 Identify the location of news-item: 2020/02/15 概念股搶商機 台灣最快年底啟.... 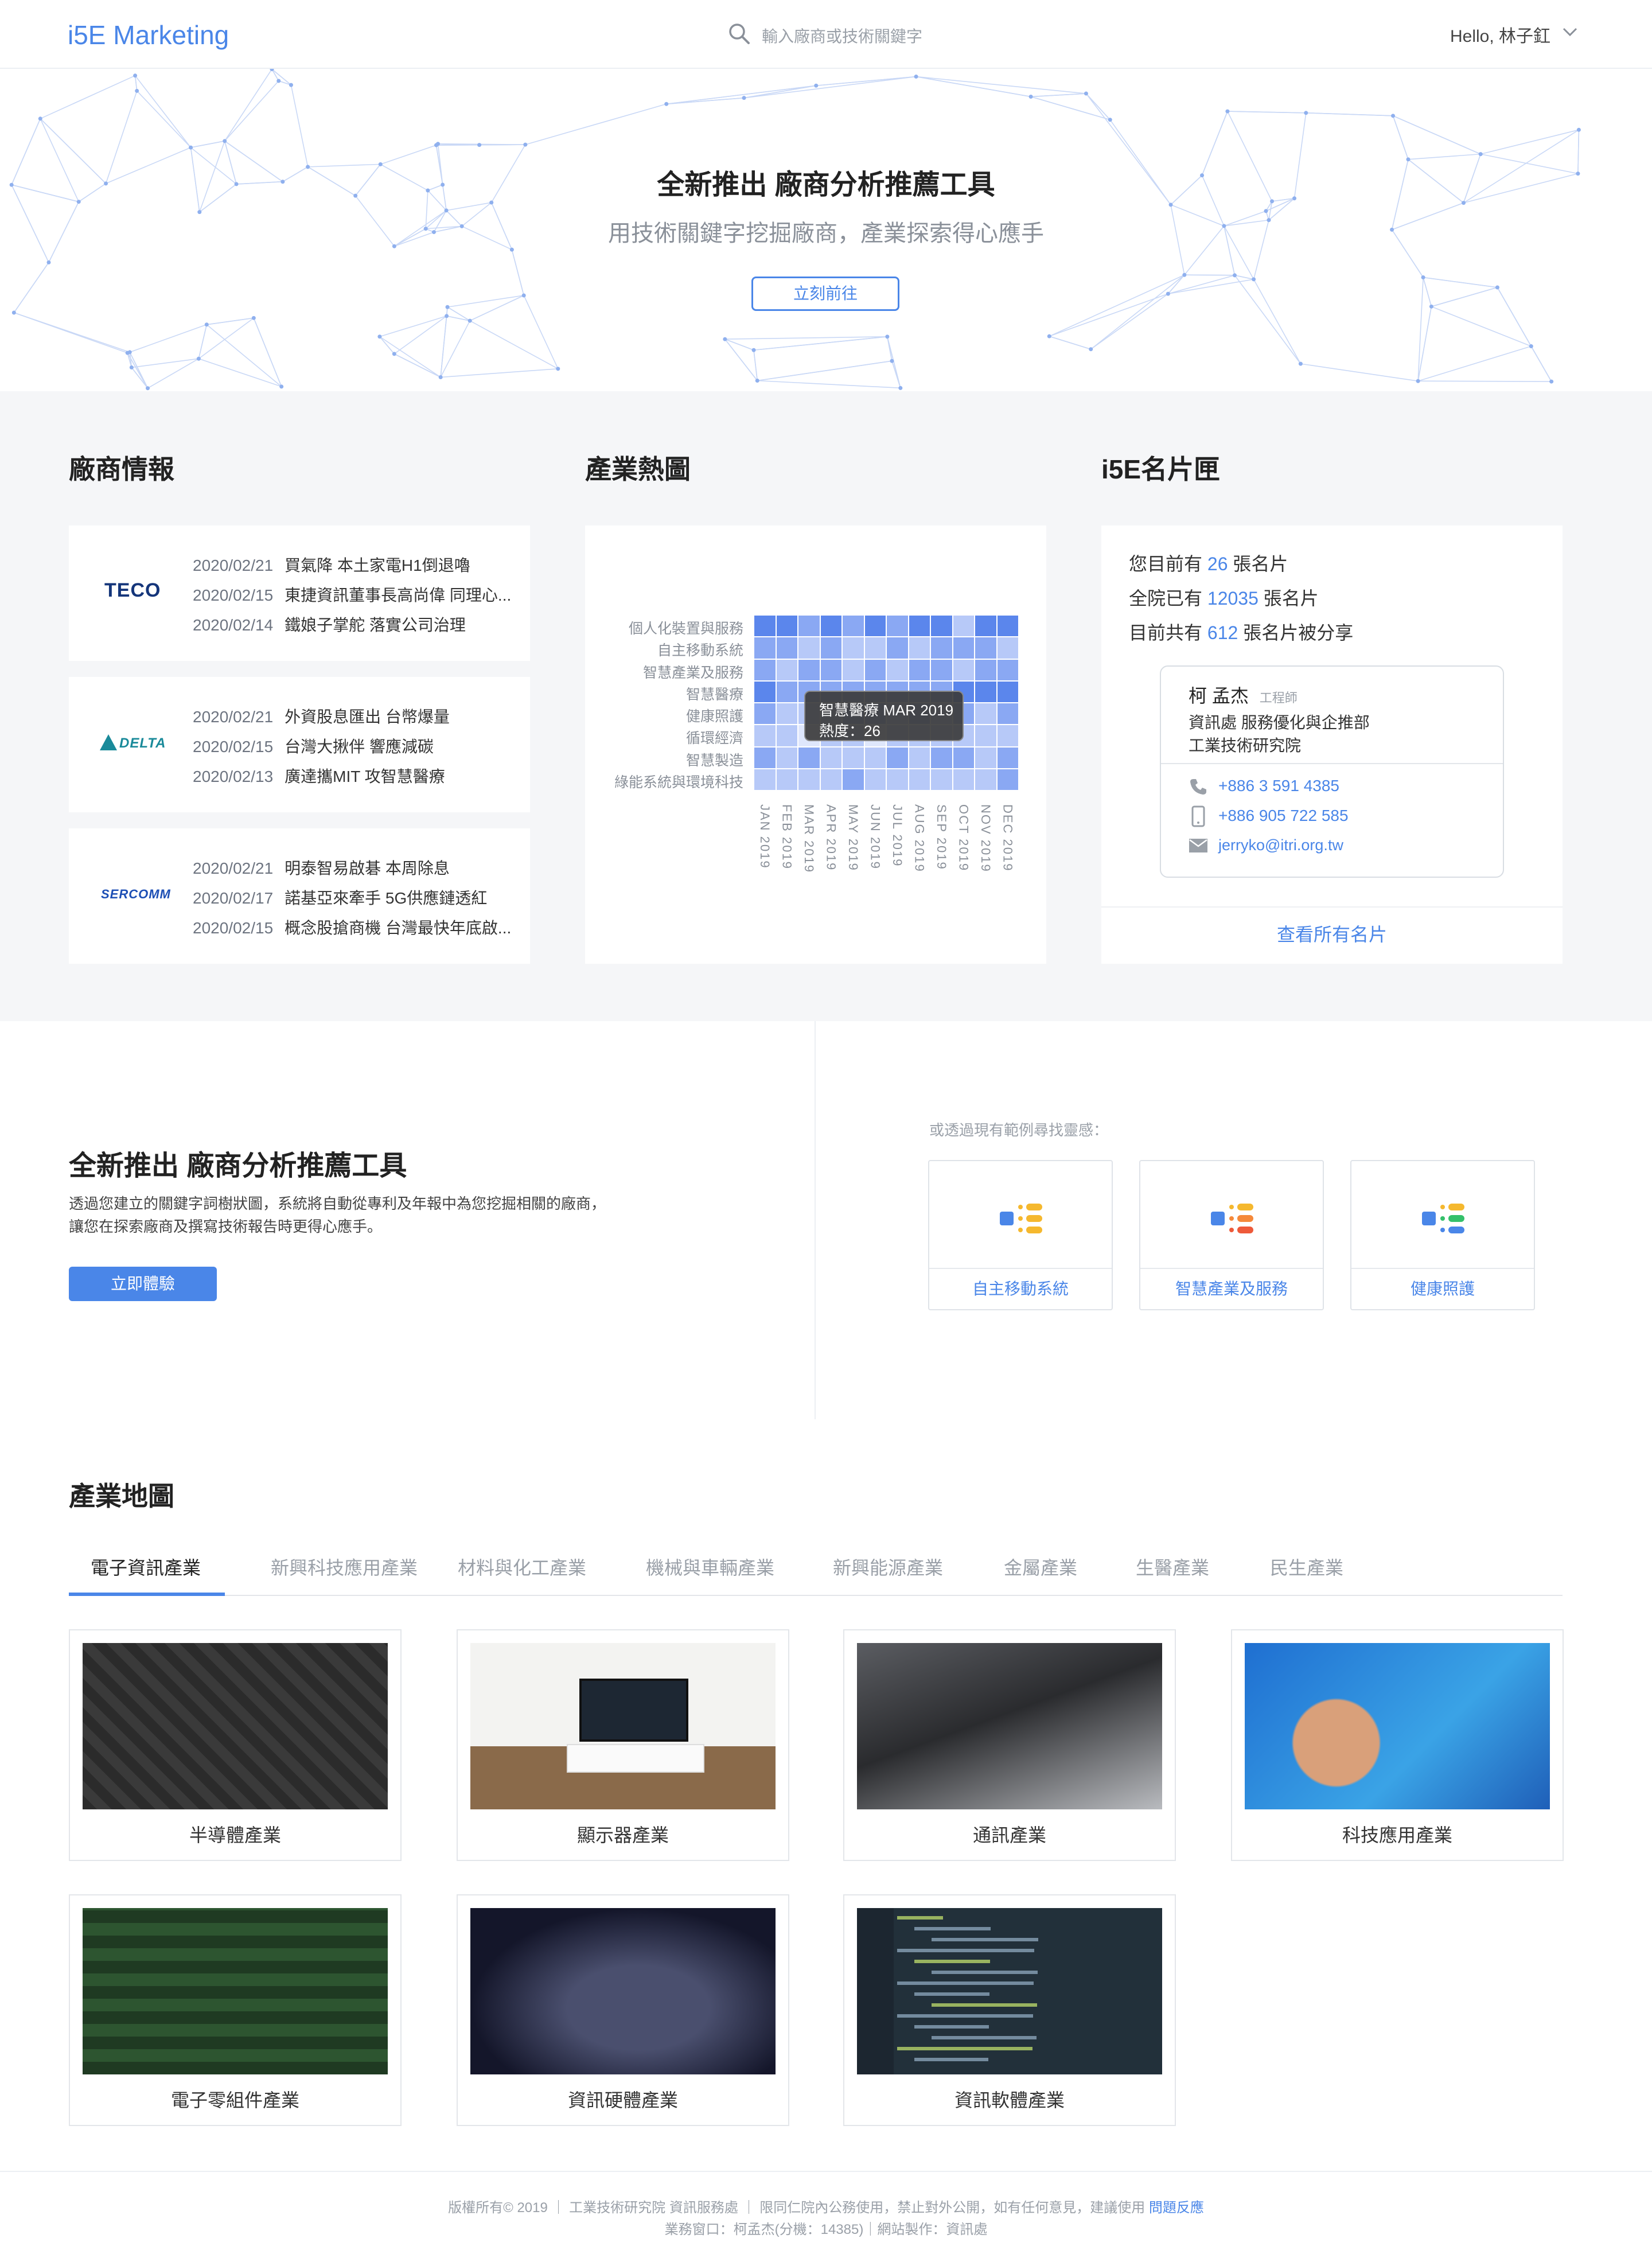
(352, 927).